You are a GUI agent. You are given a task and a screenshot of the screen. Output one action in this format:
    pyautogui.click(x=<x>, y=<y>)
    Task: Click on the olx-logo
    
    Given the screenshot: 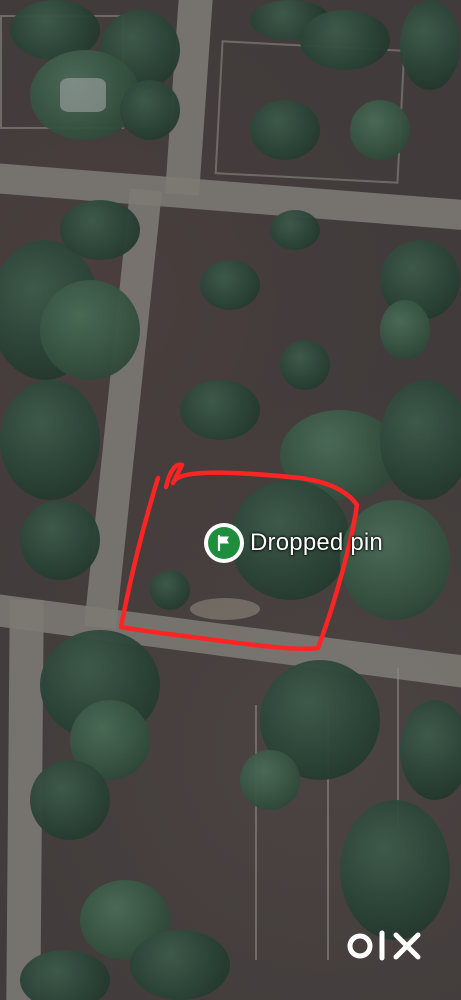 What is the action you would take?
    pyautogui.click(x=384, y=945)
    